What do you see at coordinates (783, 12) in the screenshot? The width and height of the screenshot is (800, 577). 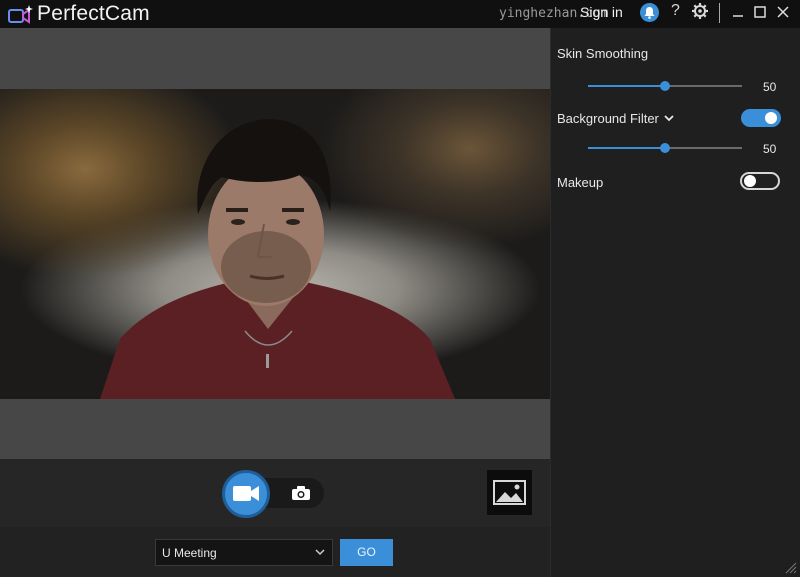 I see `close-icon` at bounding box center [783, 12].